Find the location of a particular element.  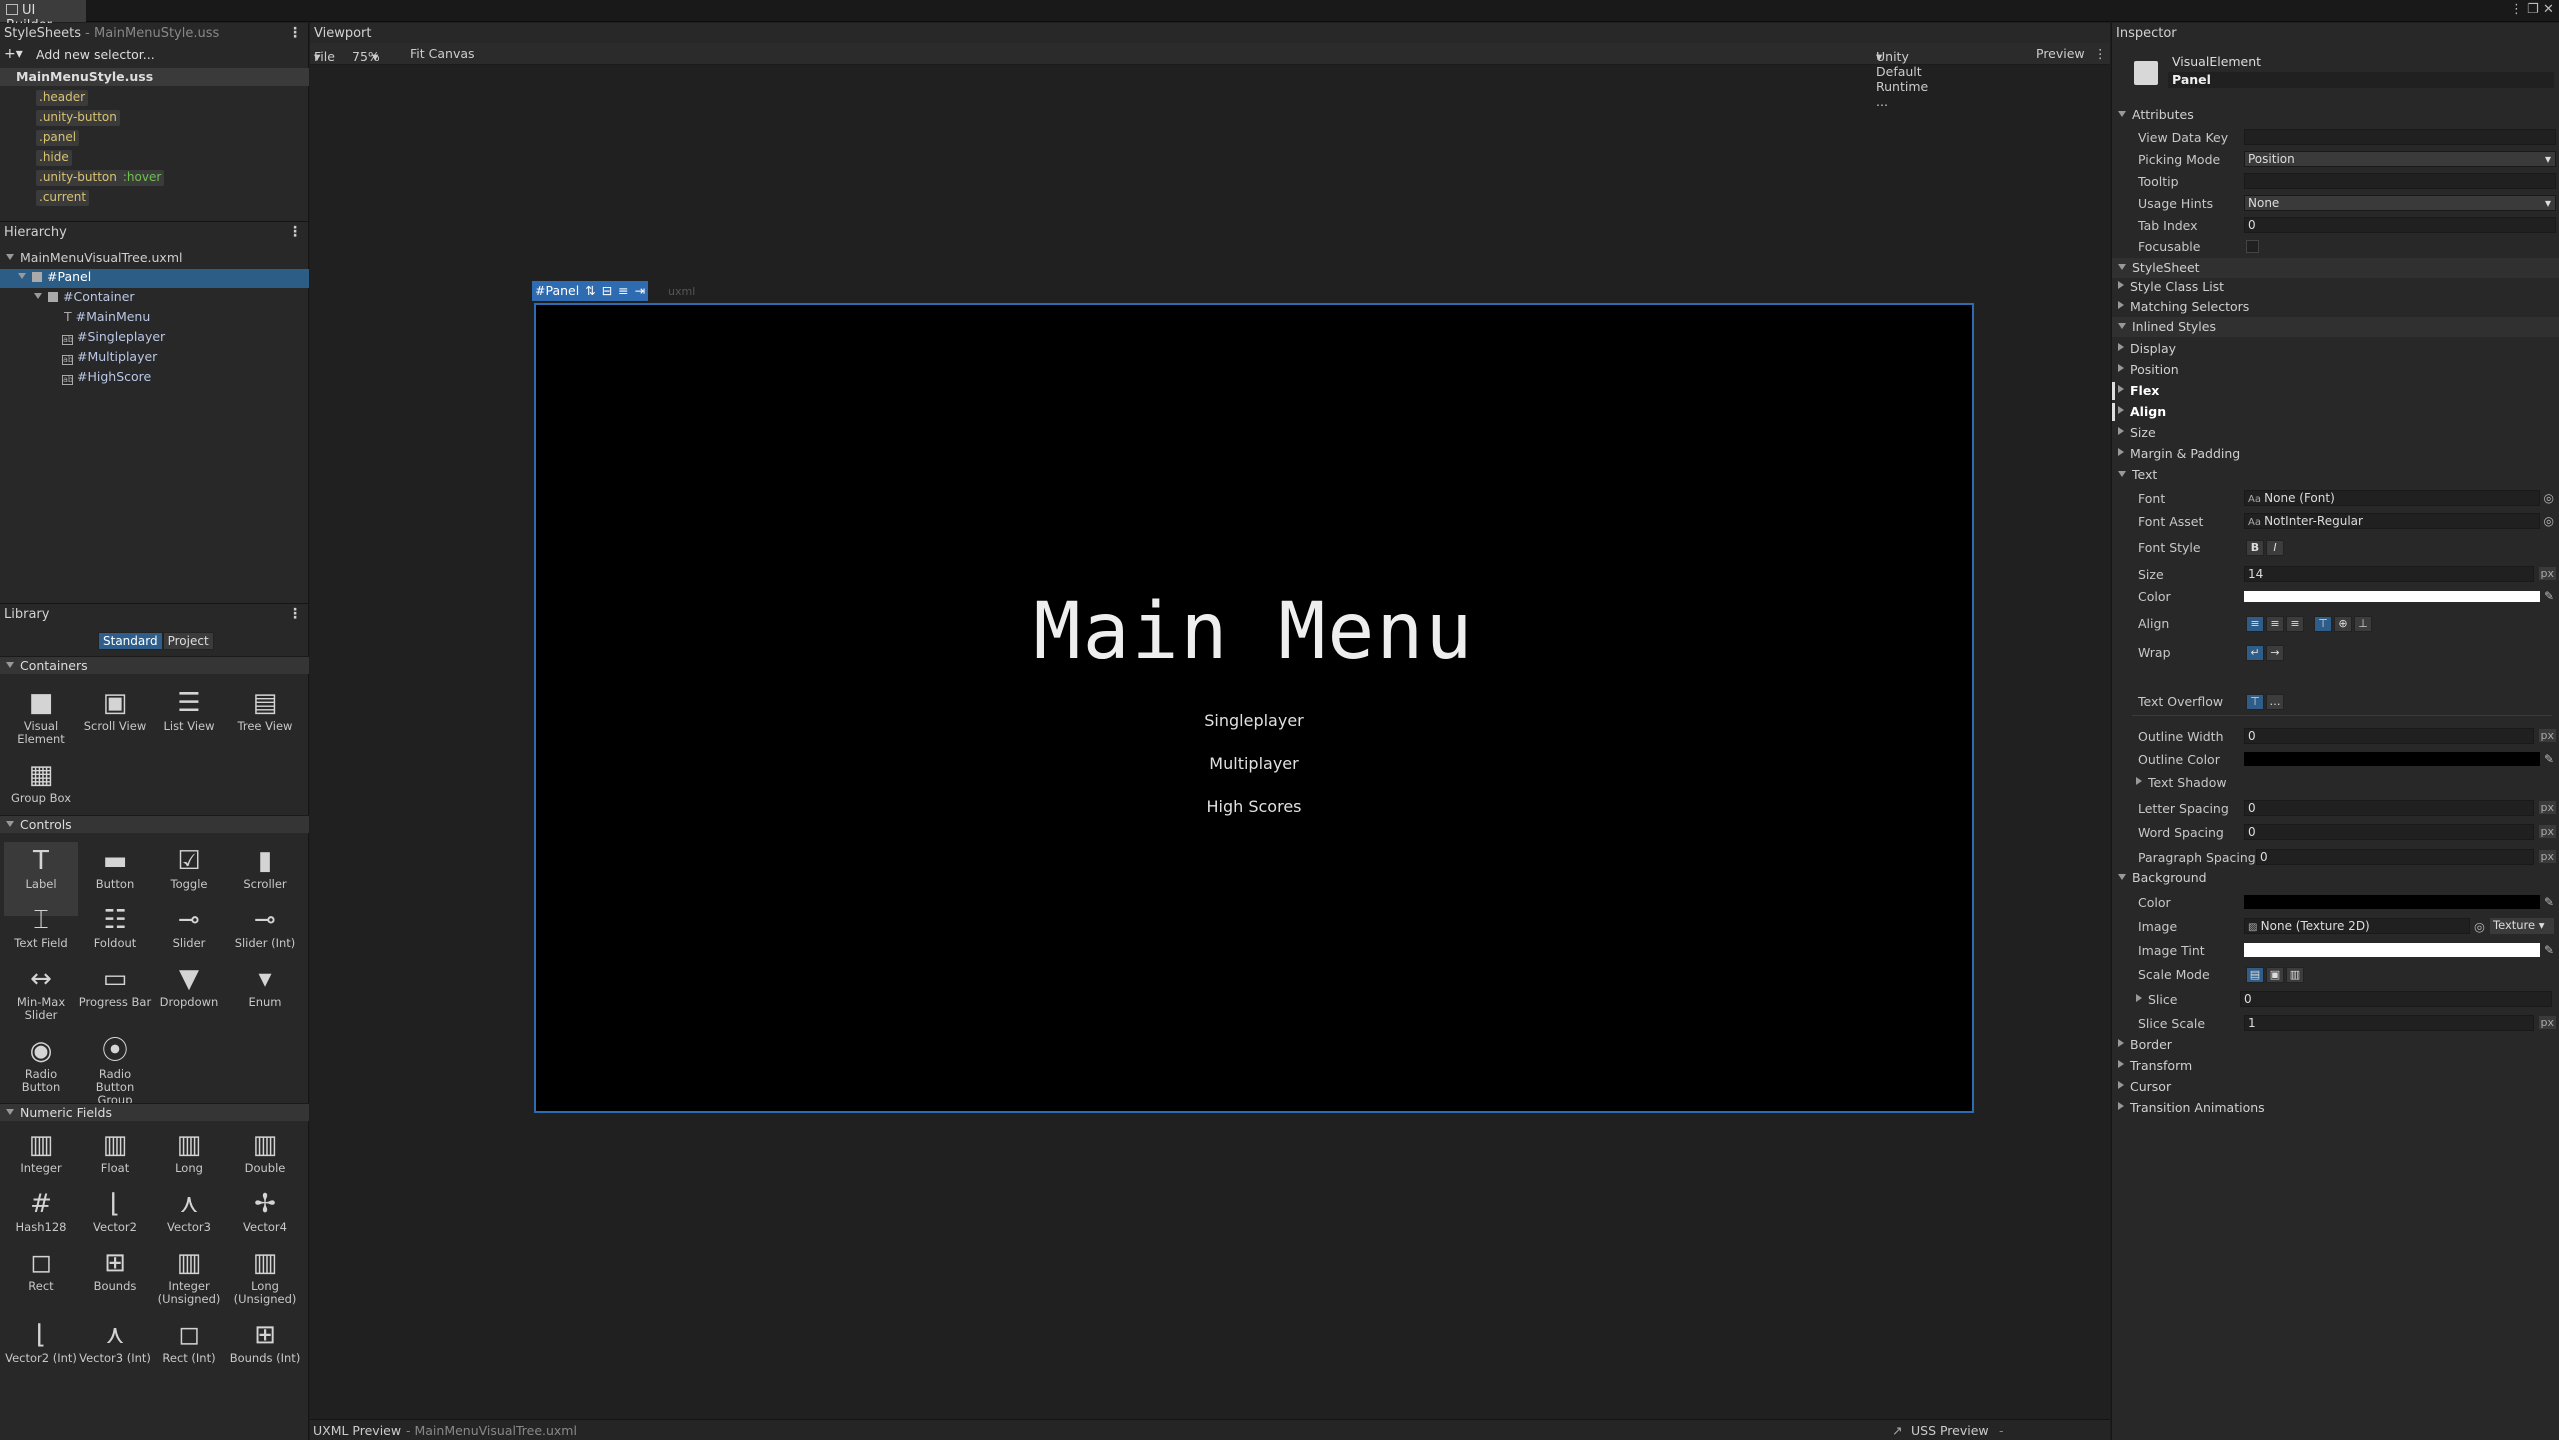

justify-icon: ≡ is located at coordinates (623, 290).